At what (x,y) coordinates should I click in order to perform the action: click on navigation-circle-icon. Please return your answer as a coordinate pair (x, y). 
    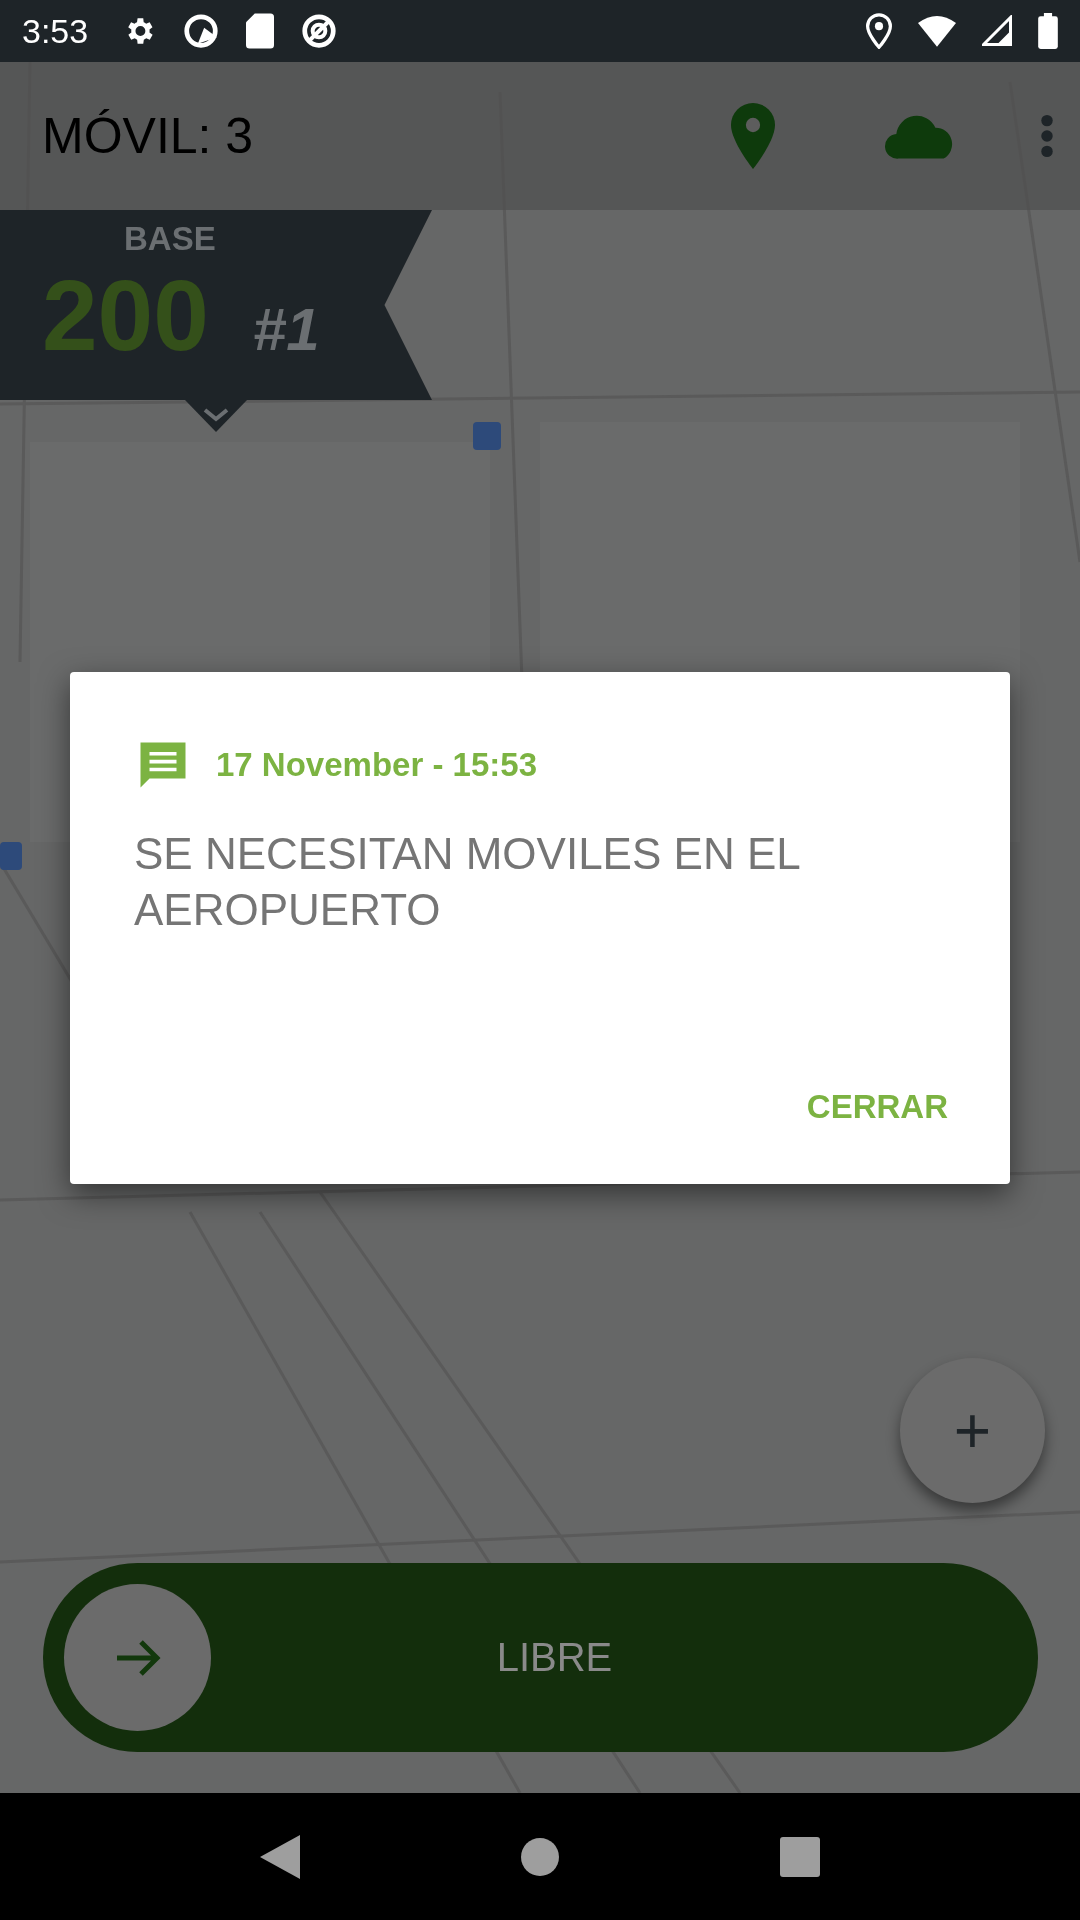
    Looking at the image, I should click on (201, 31).